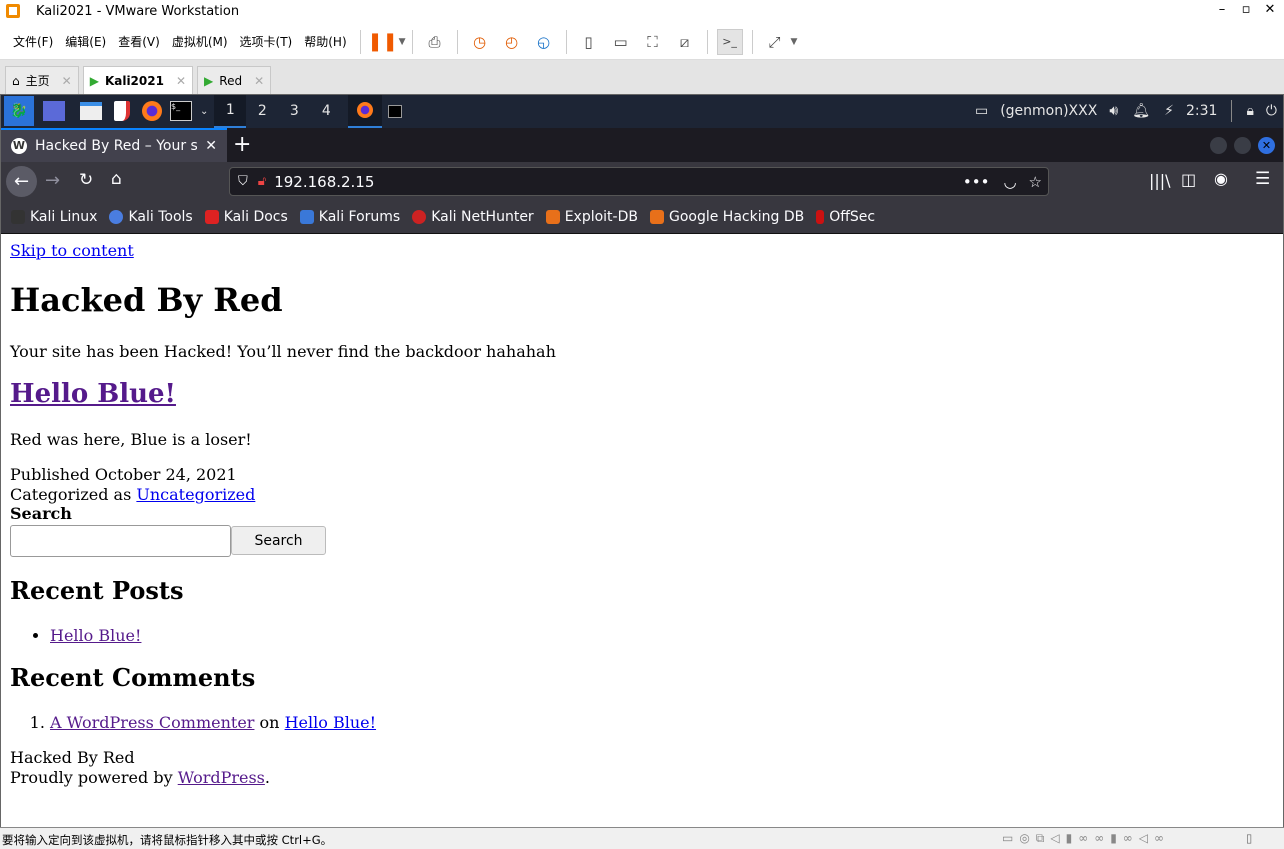 Image resolution: width=1284 pixels, height=849 pixels. What do you see at coordinates (845, 217) in the screenshot?
I see `bookmark-offsec: OffSec` at bounding box center [845, 217].